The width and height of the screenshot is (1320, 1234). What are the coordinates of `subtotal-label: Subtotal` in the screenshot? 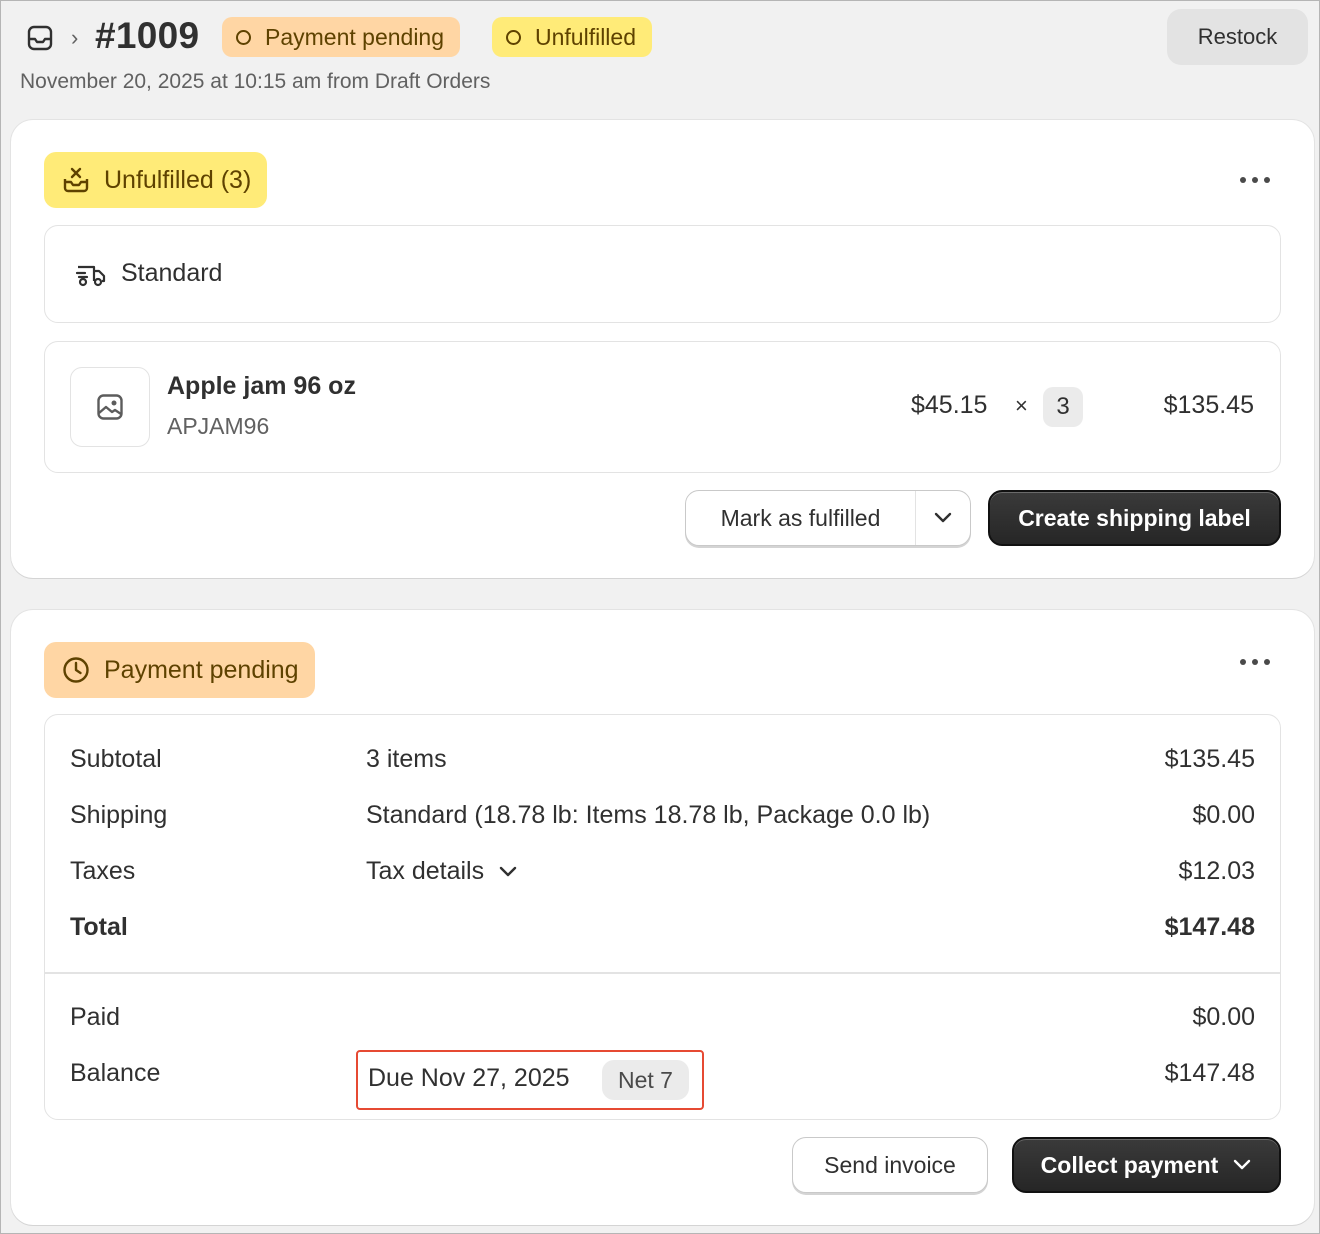 It's located at (116, 759).